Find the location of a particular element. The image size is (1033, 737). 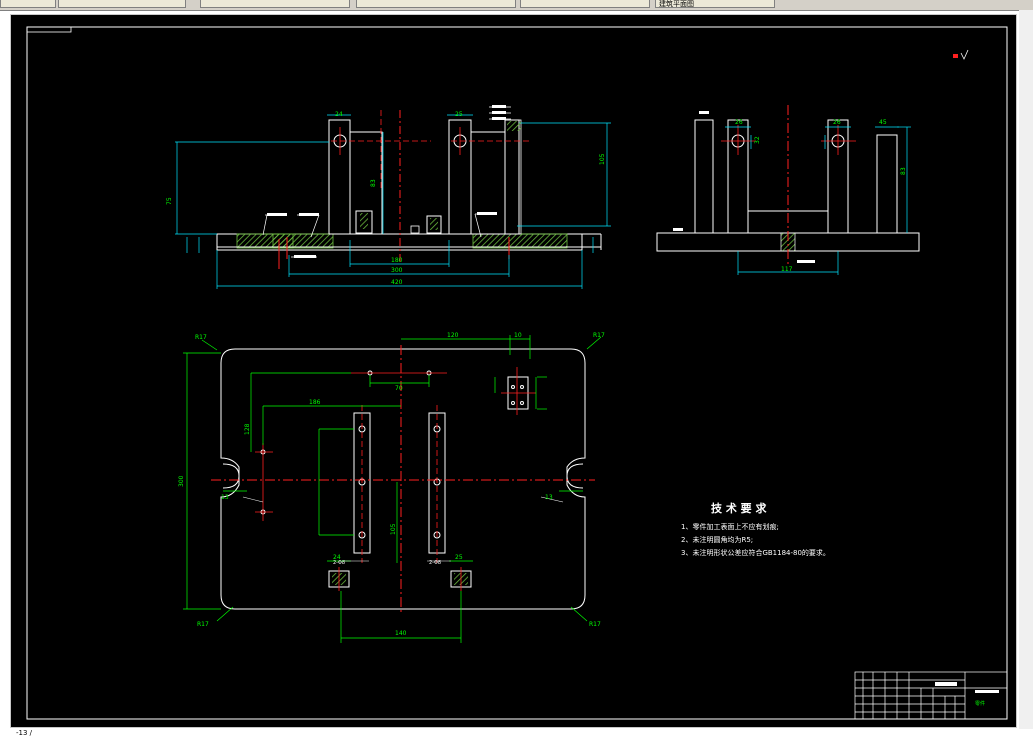

side-dim-117: 117 is located at coordinates (787, 269).